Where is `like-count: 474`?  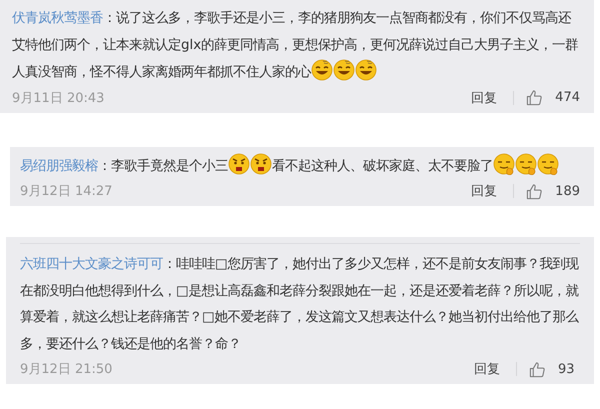 like-count: 474 is located at coordinates (567, 97).